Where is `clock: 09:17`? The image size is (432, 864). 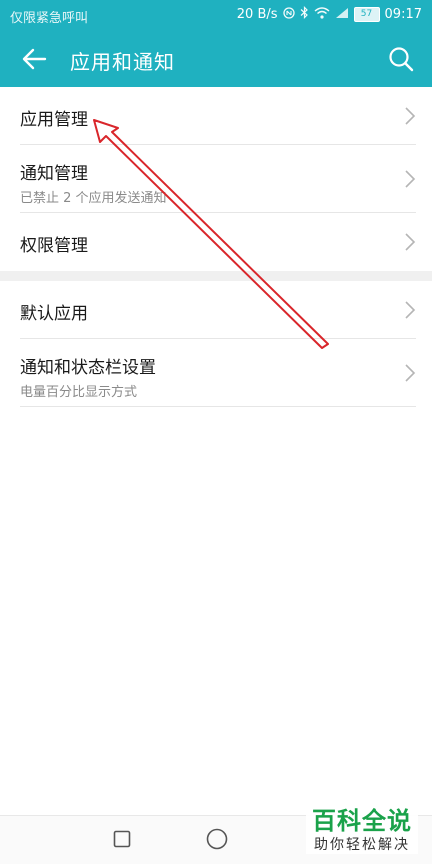
clock: 09:17 is located at coordinates (403, 14).